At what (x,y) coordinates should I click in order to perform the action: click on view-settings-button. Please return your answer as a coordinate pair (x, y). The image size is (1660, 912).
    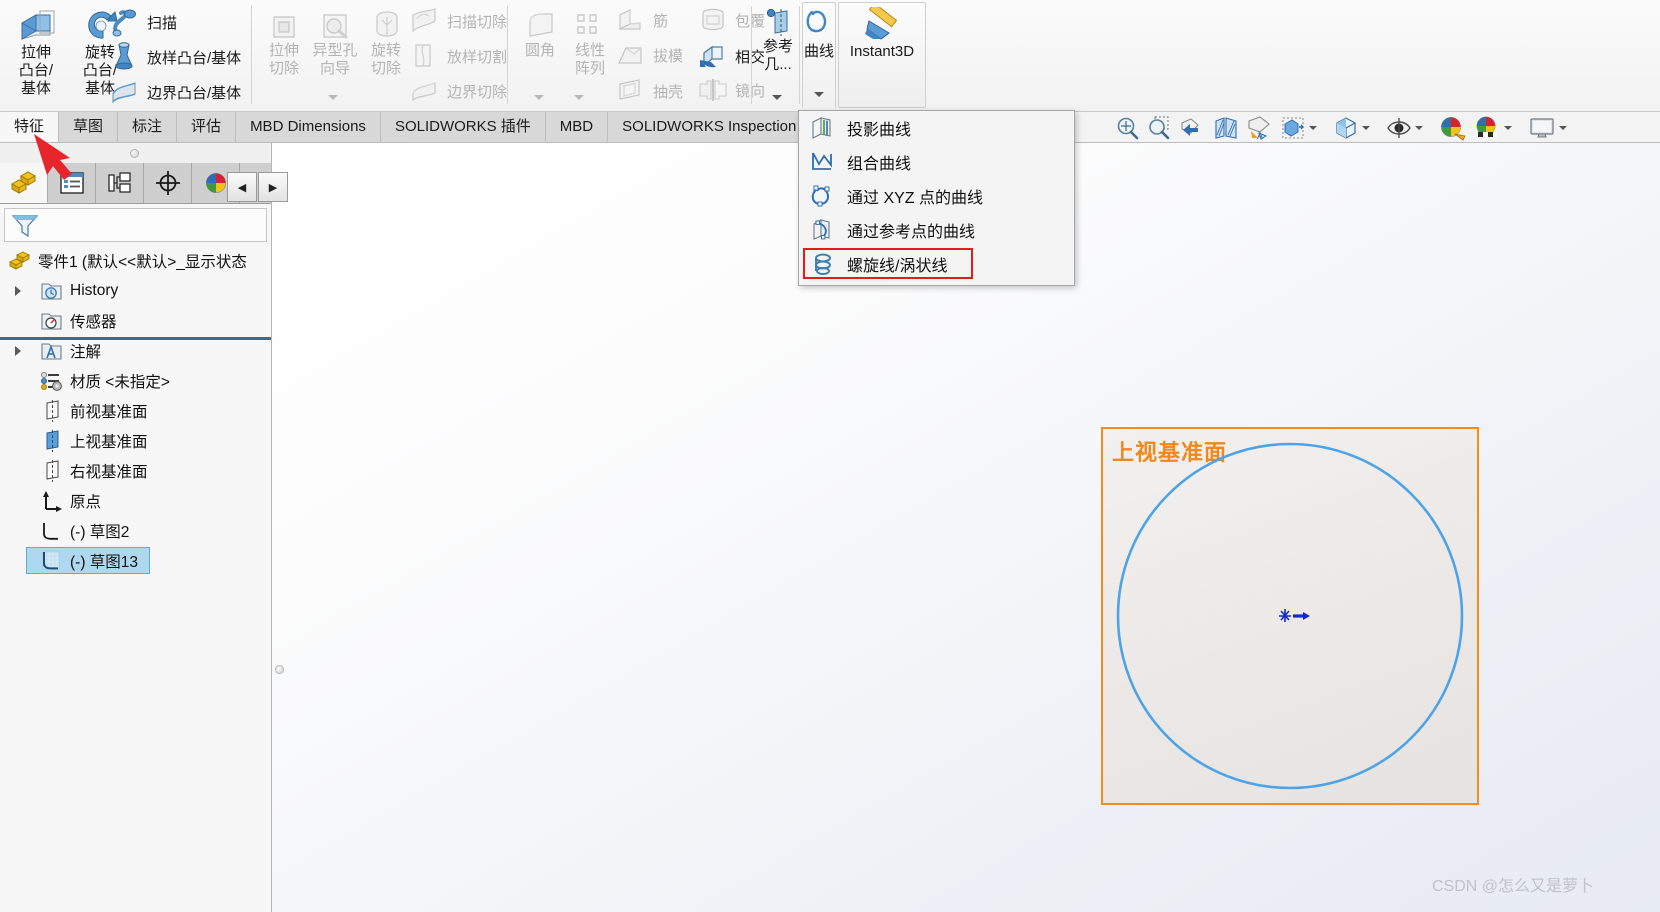
    Looking at the image, I should click on (1548, 128).